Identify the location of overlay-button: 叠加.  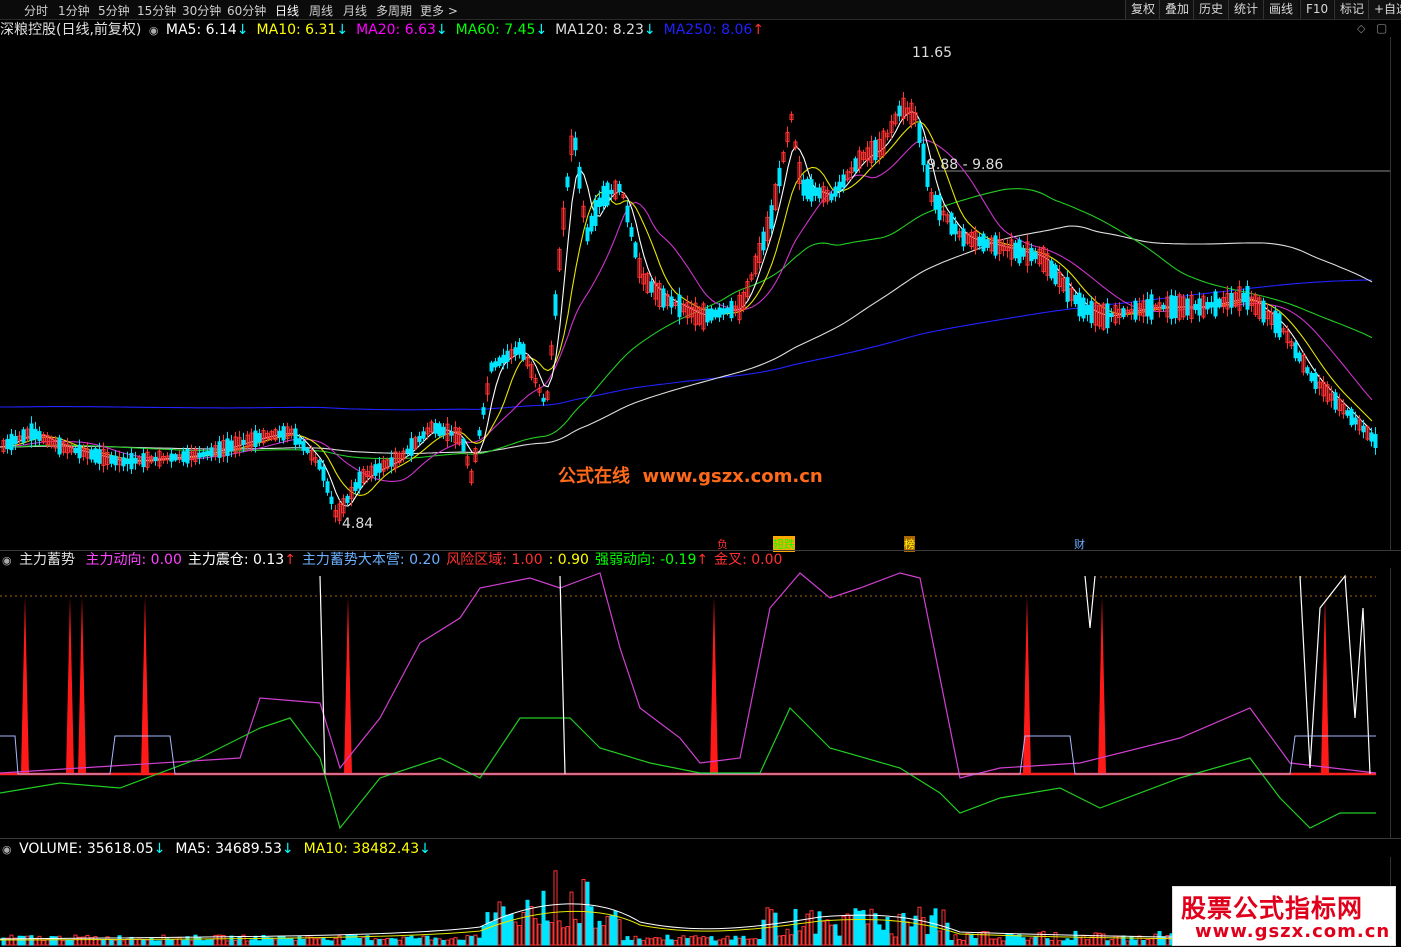
(1177, 9).